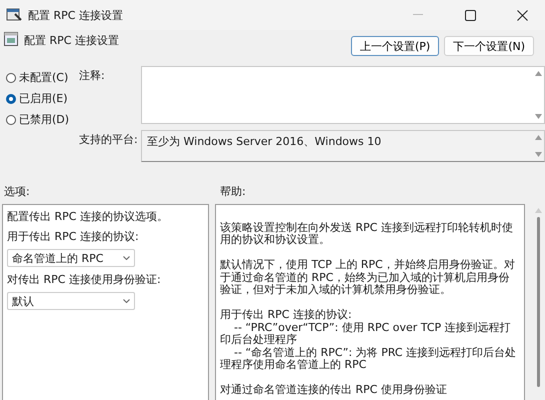 The width and height of the screenshot is (545, 400). What do you see at coordinates (71, 301) in the screenshot?
I see `dropdown: 默认` at bounding box center [71, 301].